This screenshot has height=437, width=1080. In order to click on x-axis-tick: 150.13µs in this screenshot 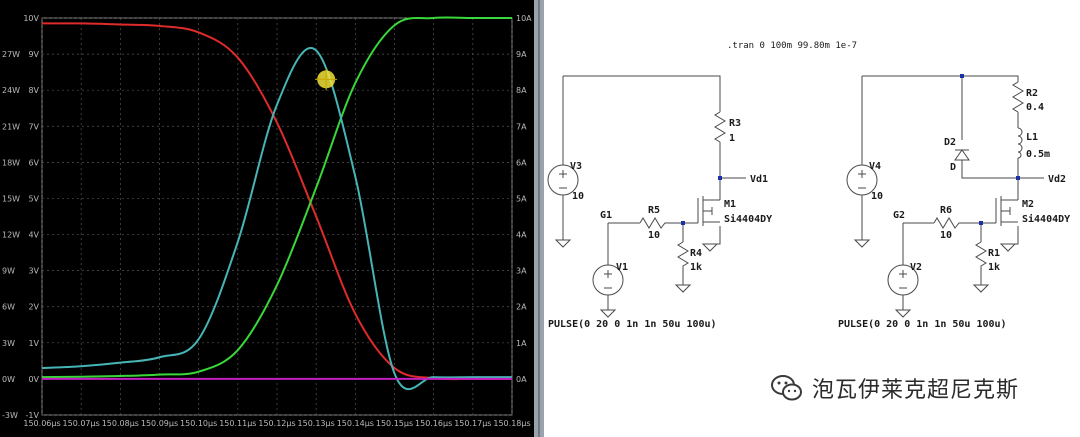, I will do `click(316, 423)`.